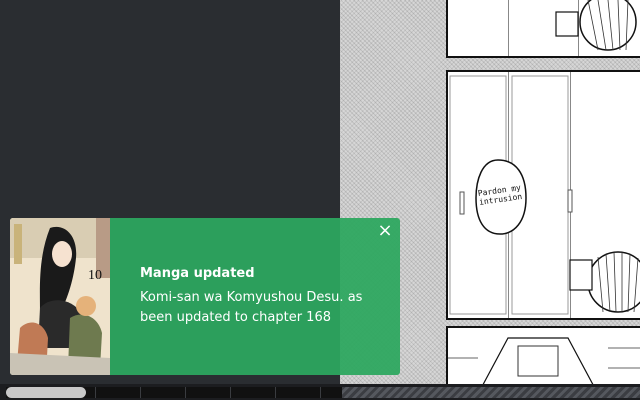 The height and width of the screenshot is (400, 640). Describe the element at coordinates (46, 392) in the screenshot. I see `scrollbar-thumb` at that location.